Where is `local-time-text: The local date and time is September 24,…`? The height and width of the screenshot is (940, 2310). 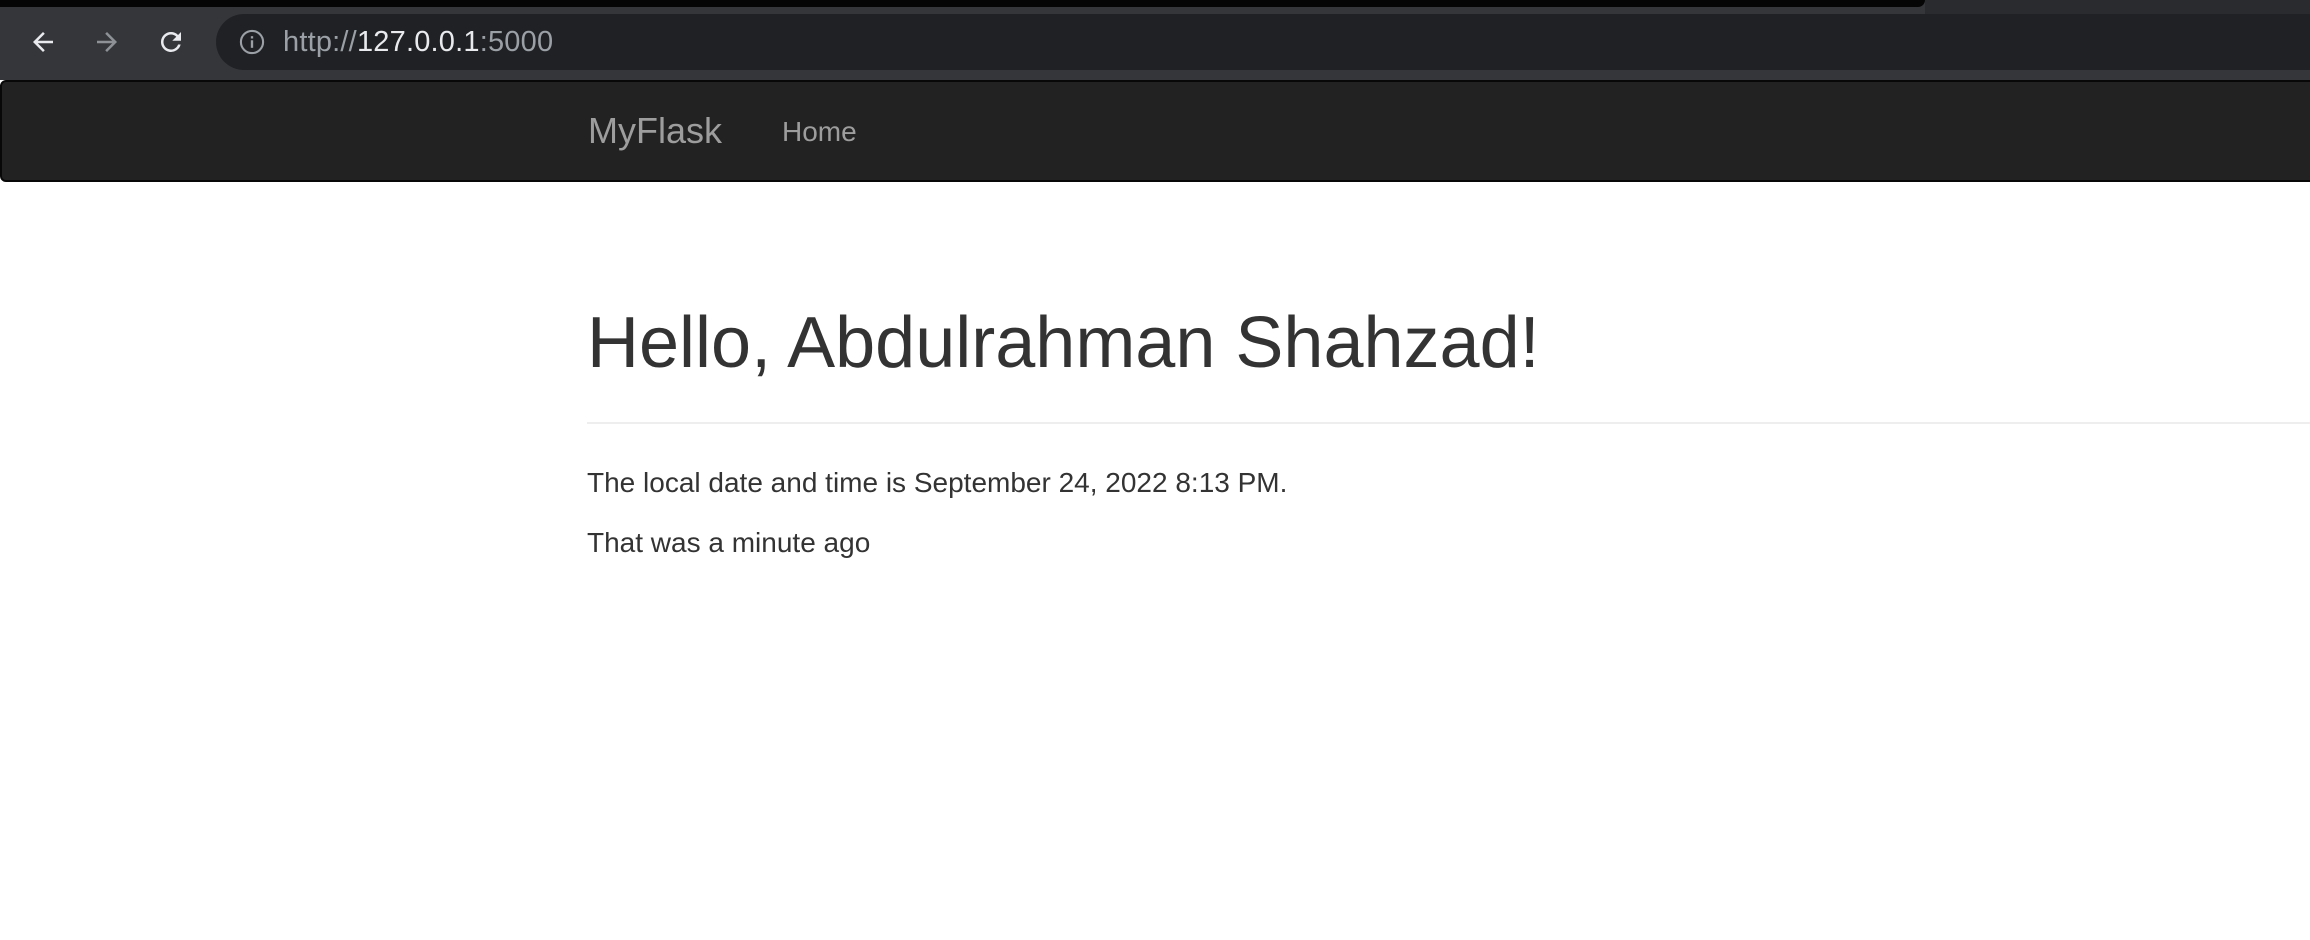 local-time-text: The local date and time is September 24,… is located at coordinates (937, 482).